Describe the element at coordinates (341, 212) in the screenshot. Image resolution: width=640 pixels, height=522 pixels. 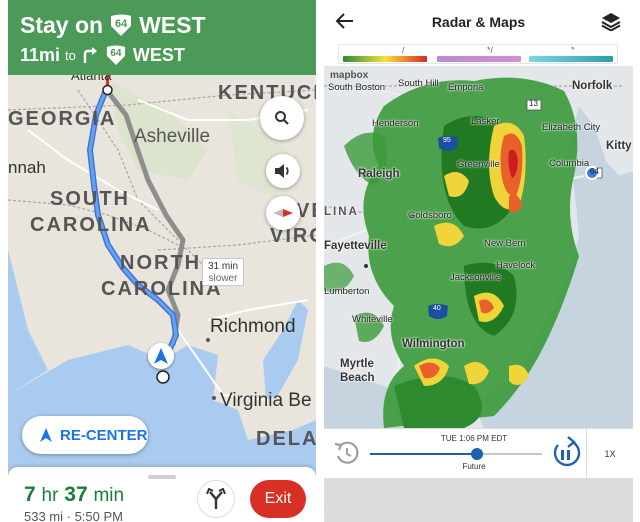
I see `place-lina-label: LINA` at that location.